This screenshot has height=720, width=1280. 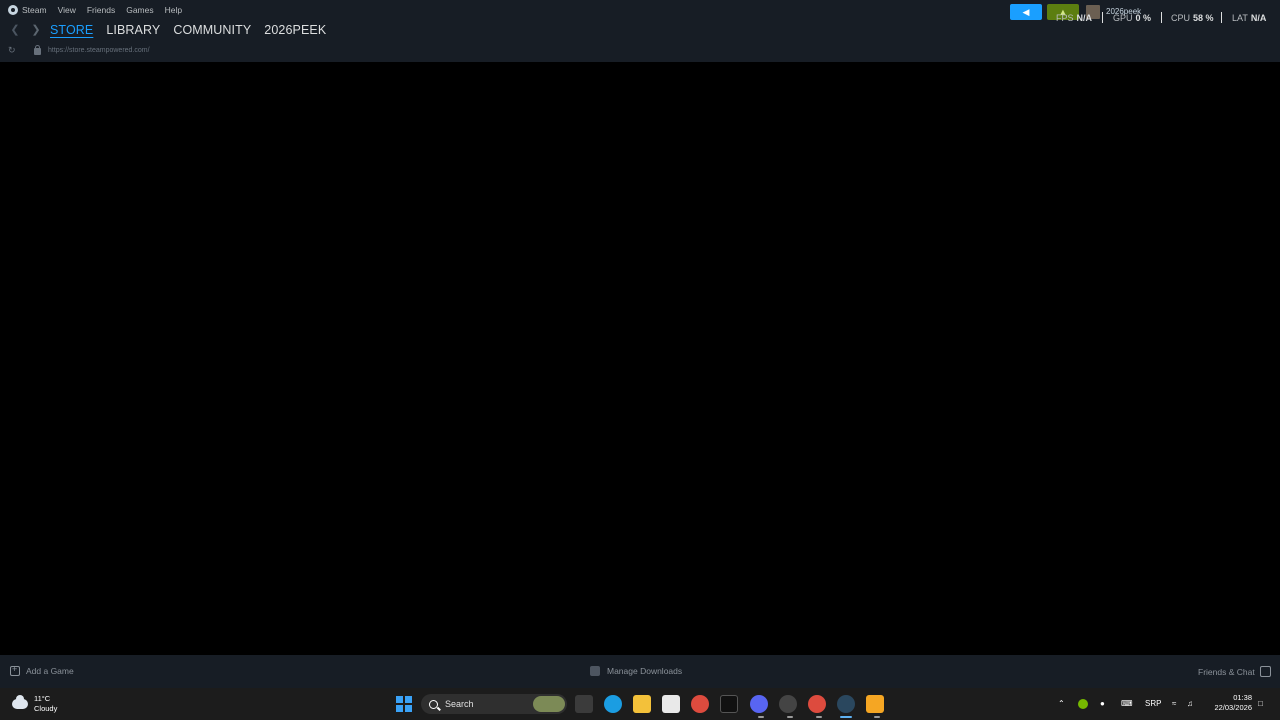 What do you see at coordinates (46, 708) in the screenshot?
I see `weather-desc: Cloudy` at bounding box center [46, 708].